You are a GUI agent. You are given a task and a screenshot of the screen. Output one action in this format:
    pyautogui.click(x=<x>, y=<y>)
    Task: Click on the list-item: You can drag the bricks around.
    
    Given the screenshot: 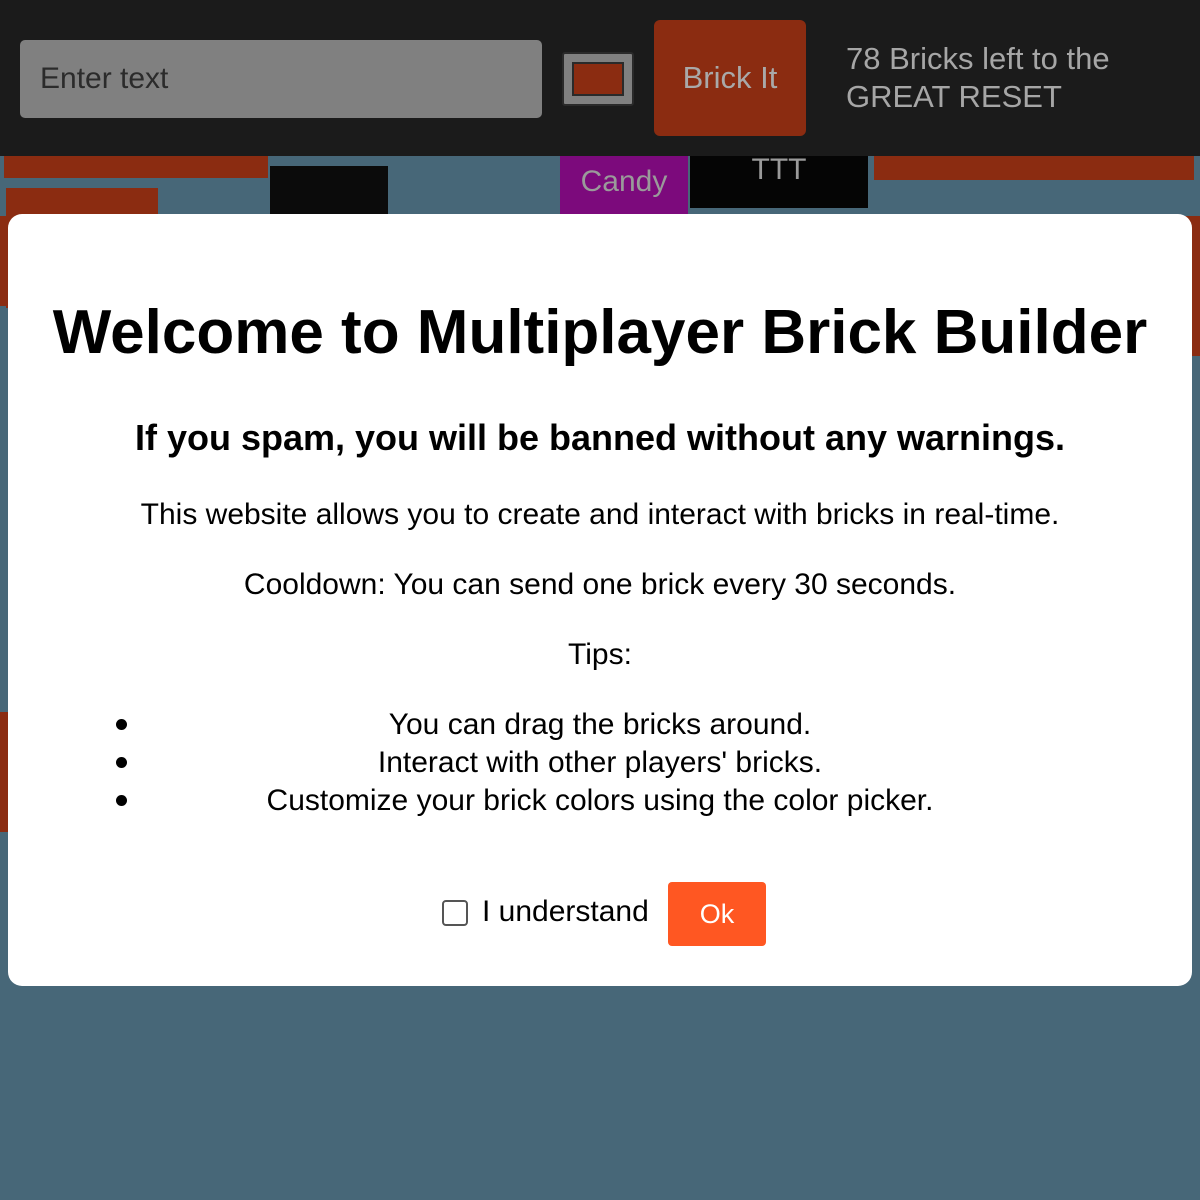 What is the action you would take?
    pyautogui.click(x=654, y=725)
    